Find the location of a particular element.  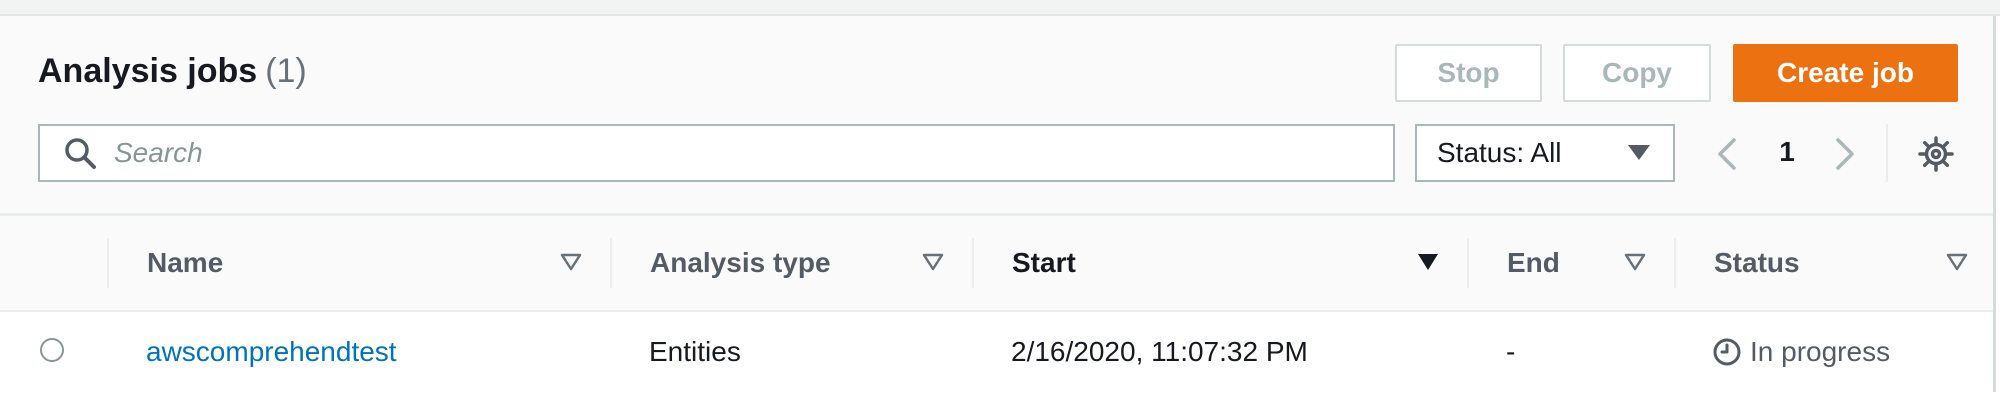

stop-button: Stop is located at coordinates (1468, 73).